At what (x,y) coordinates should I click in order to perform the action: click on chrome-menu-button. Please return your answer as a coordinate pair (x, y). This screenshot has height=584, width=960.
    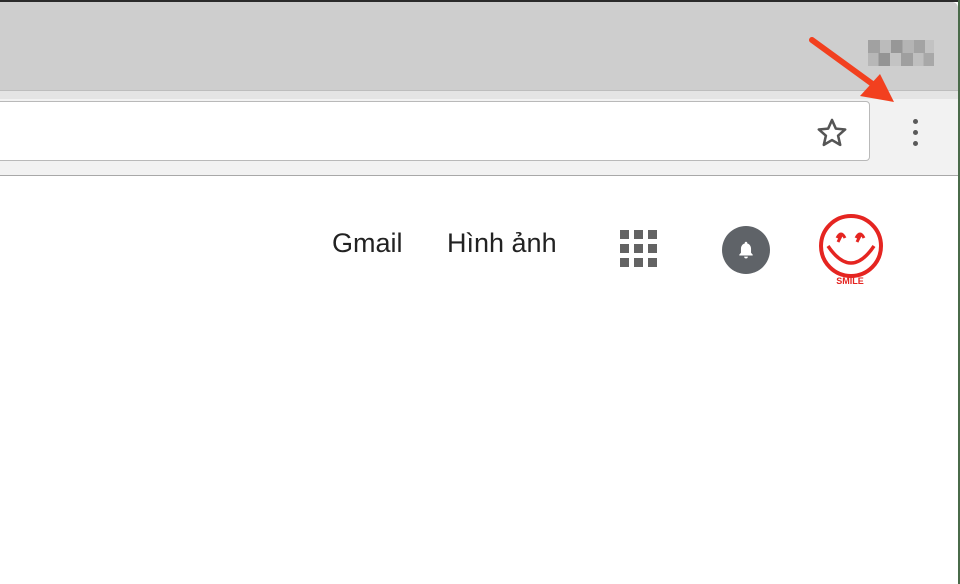
    Looking at the image, I should click on (915, 132).